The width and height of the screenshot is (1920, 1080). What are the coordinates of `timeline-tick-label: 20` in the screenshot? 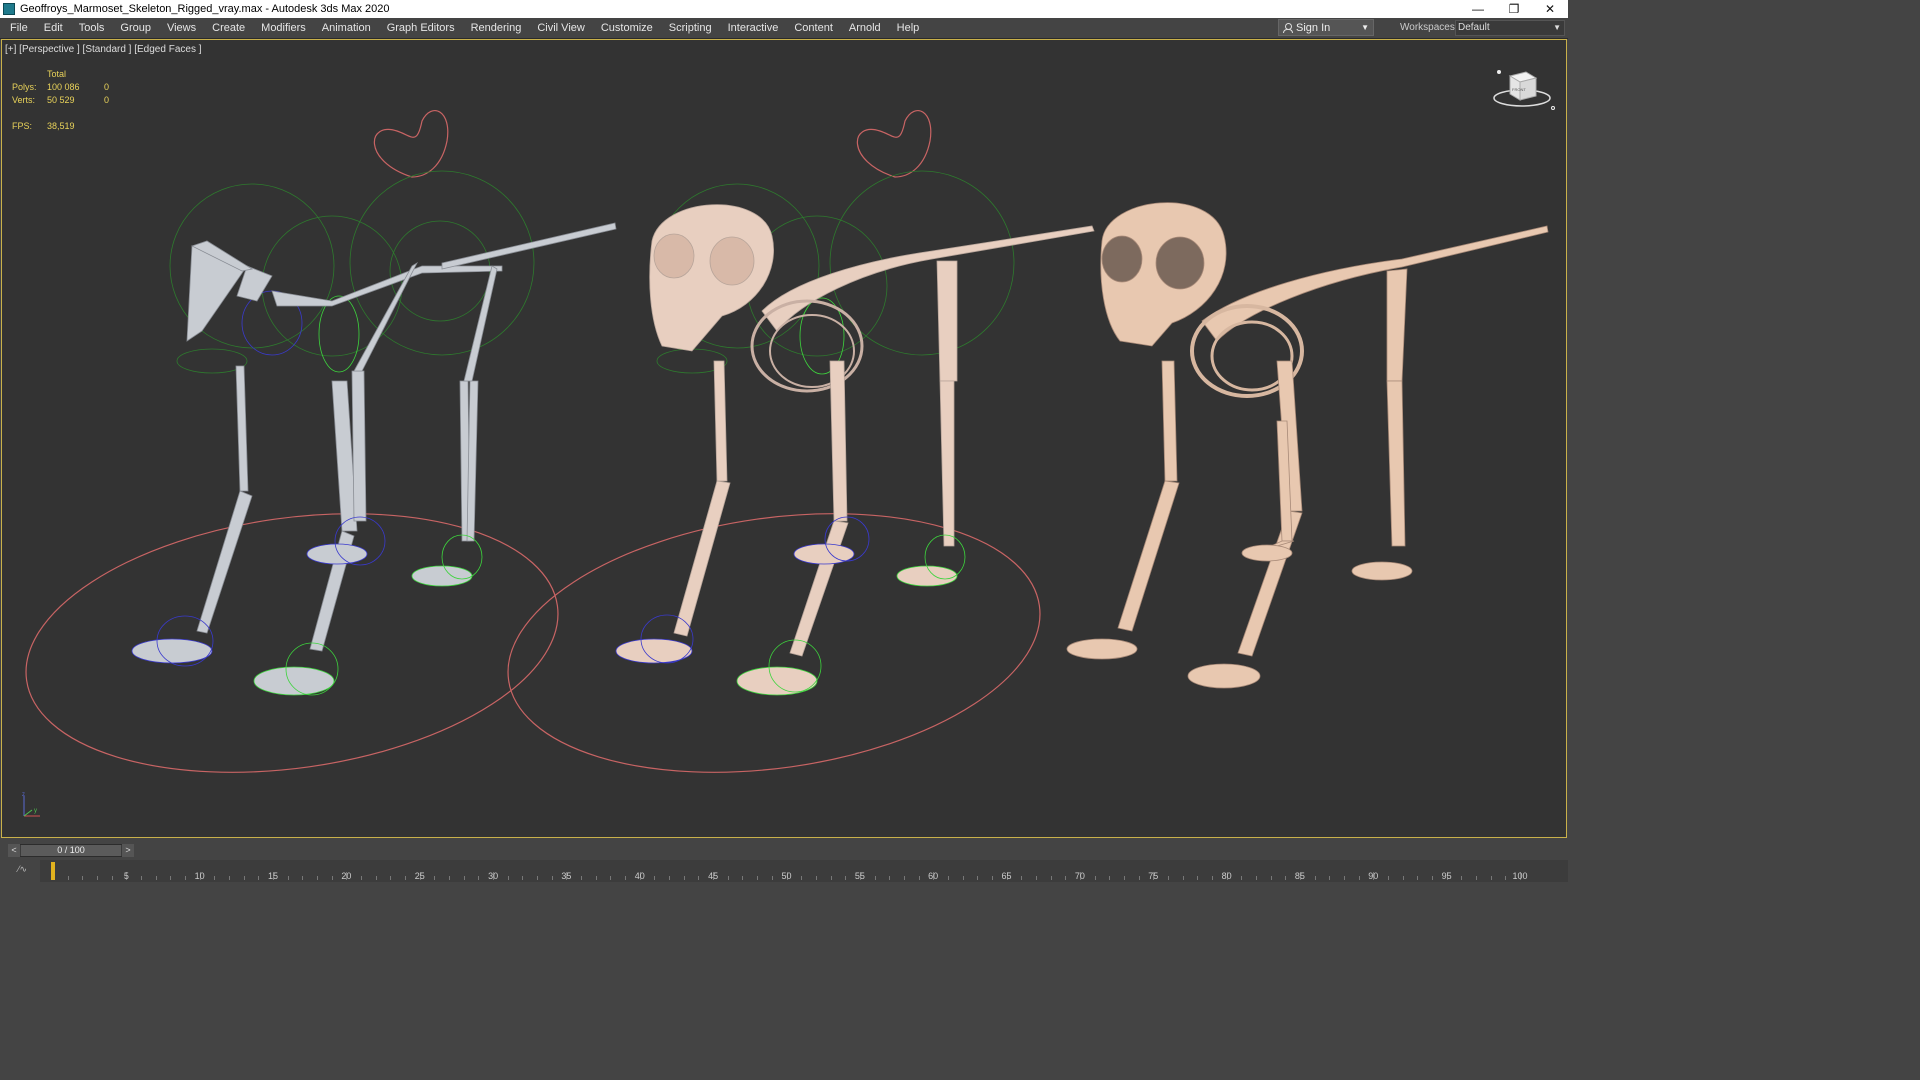 It's located at (346, 876).